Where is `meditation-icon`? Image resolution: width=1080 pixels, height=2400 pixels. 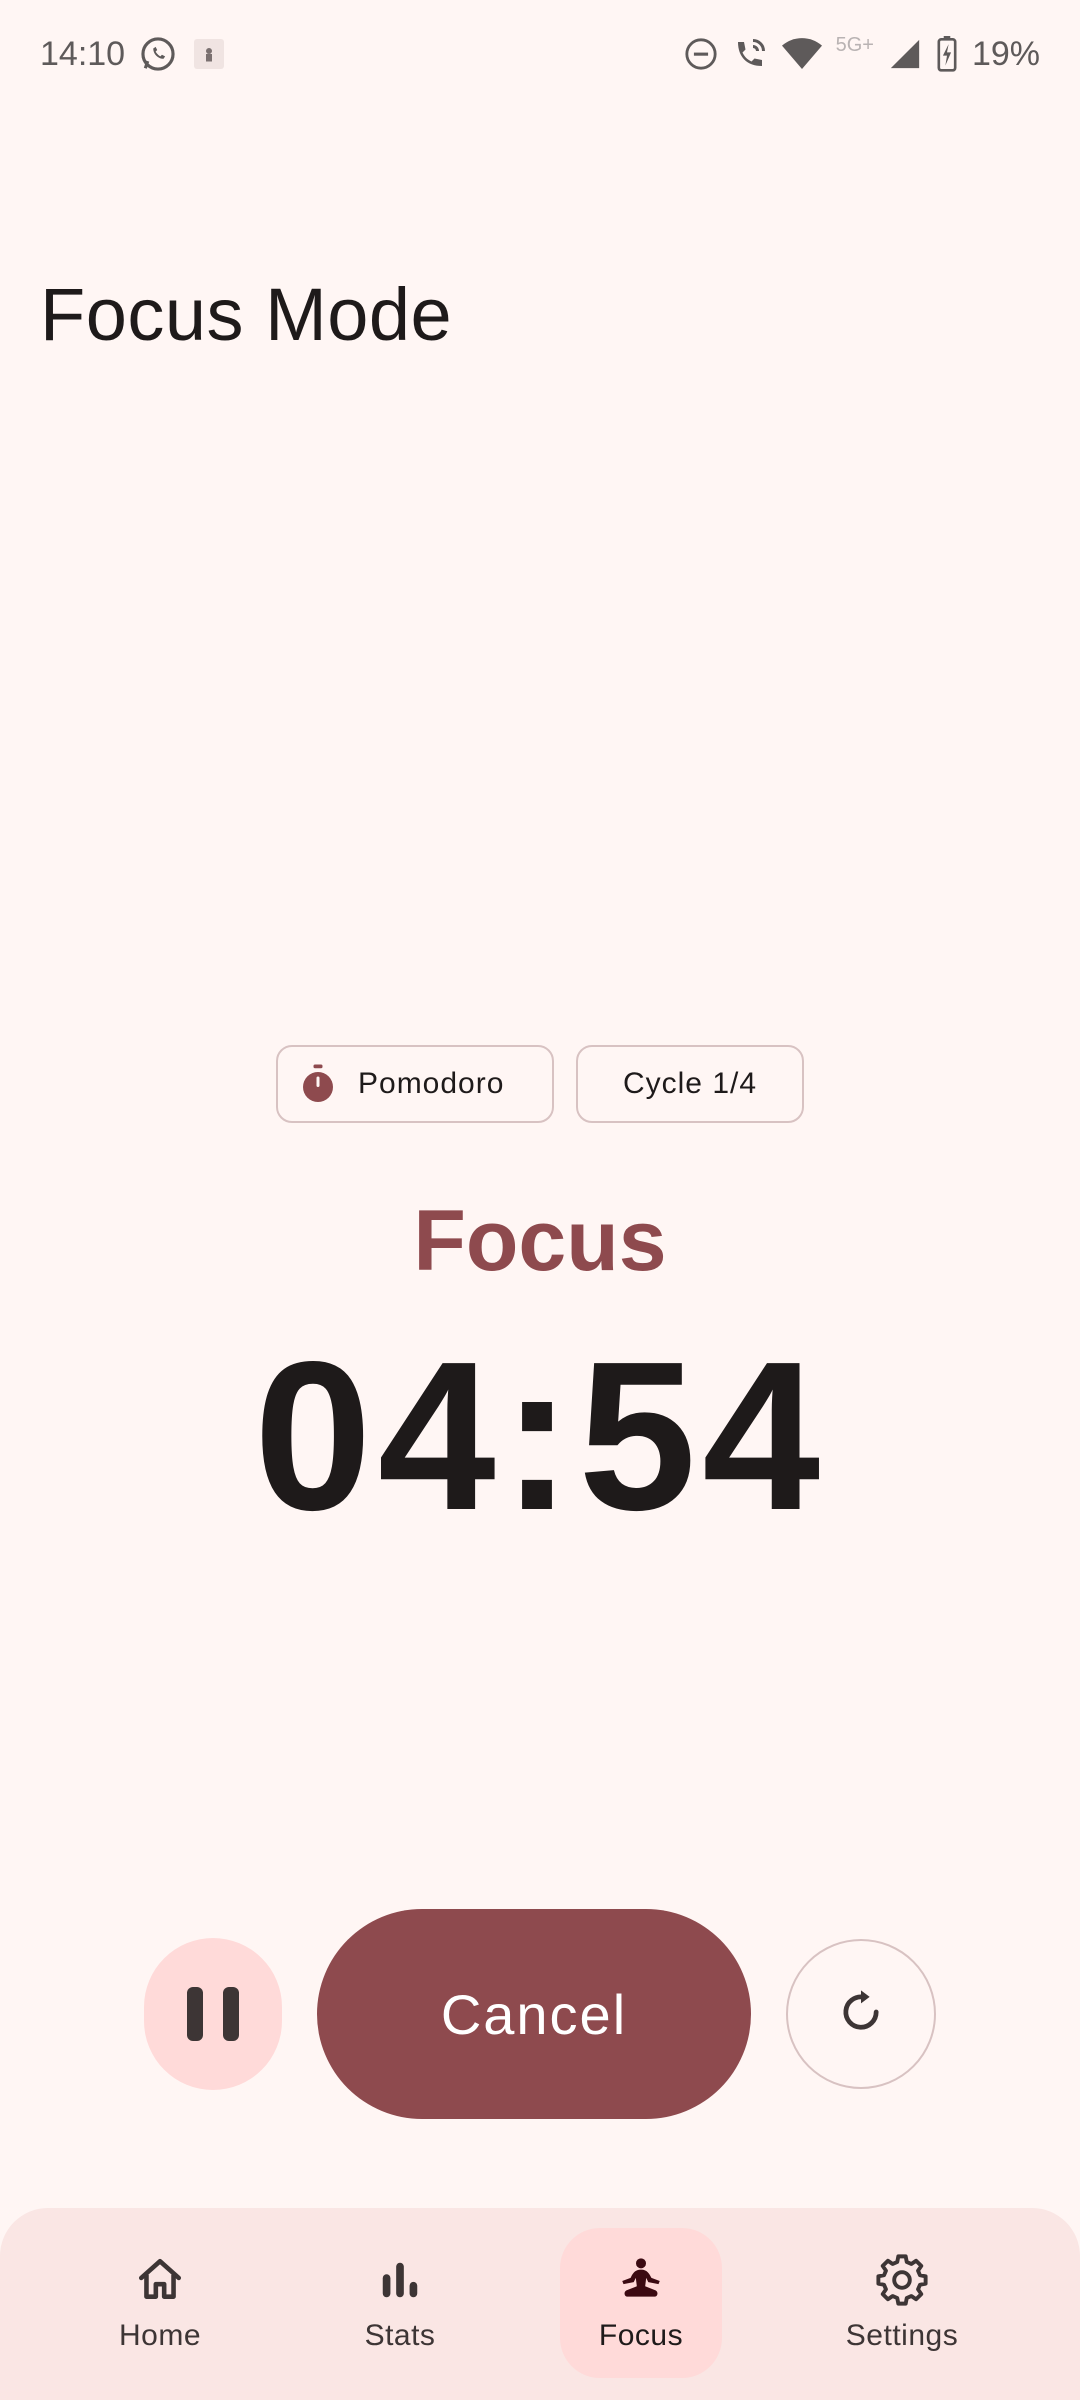 meditation-icon is located at coordinates (641, 2280).